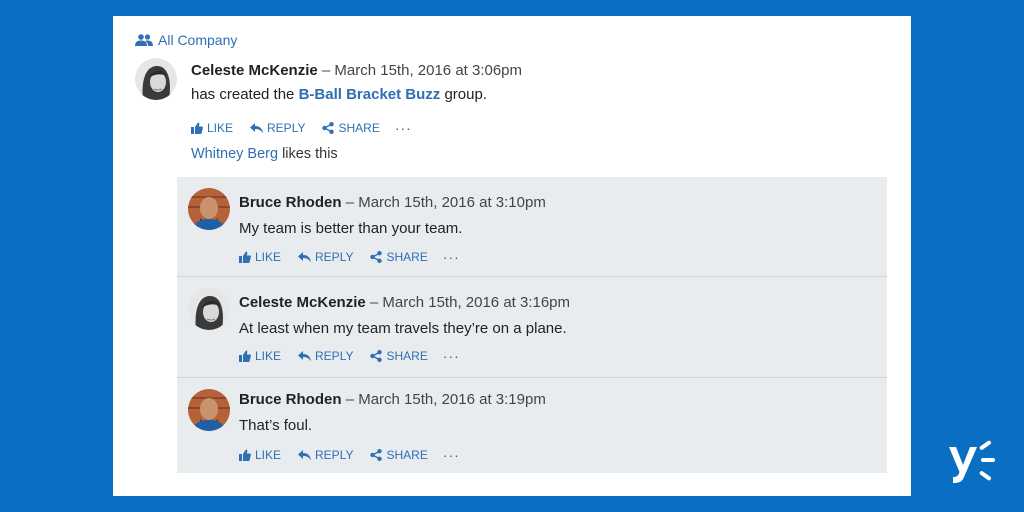 This screenshot has width=1024, height=512. What do you see at coordinates (198, 40) in the screenshot?
I see `group-label: All Company` at bounding box center [198, 40].